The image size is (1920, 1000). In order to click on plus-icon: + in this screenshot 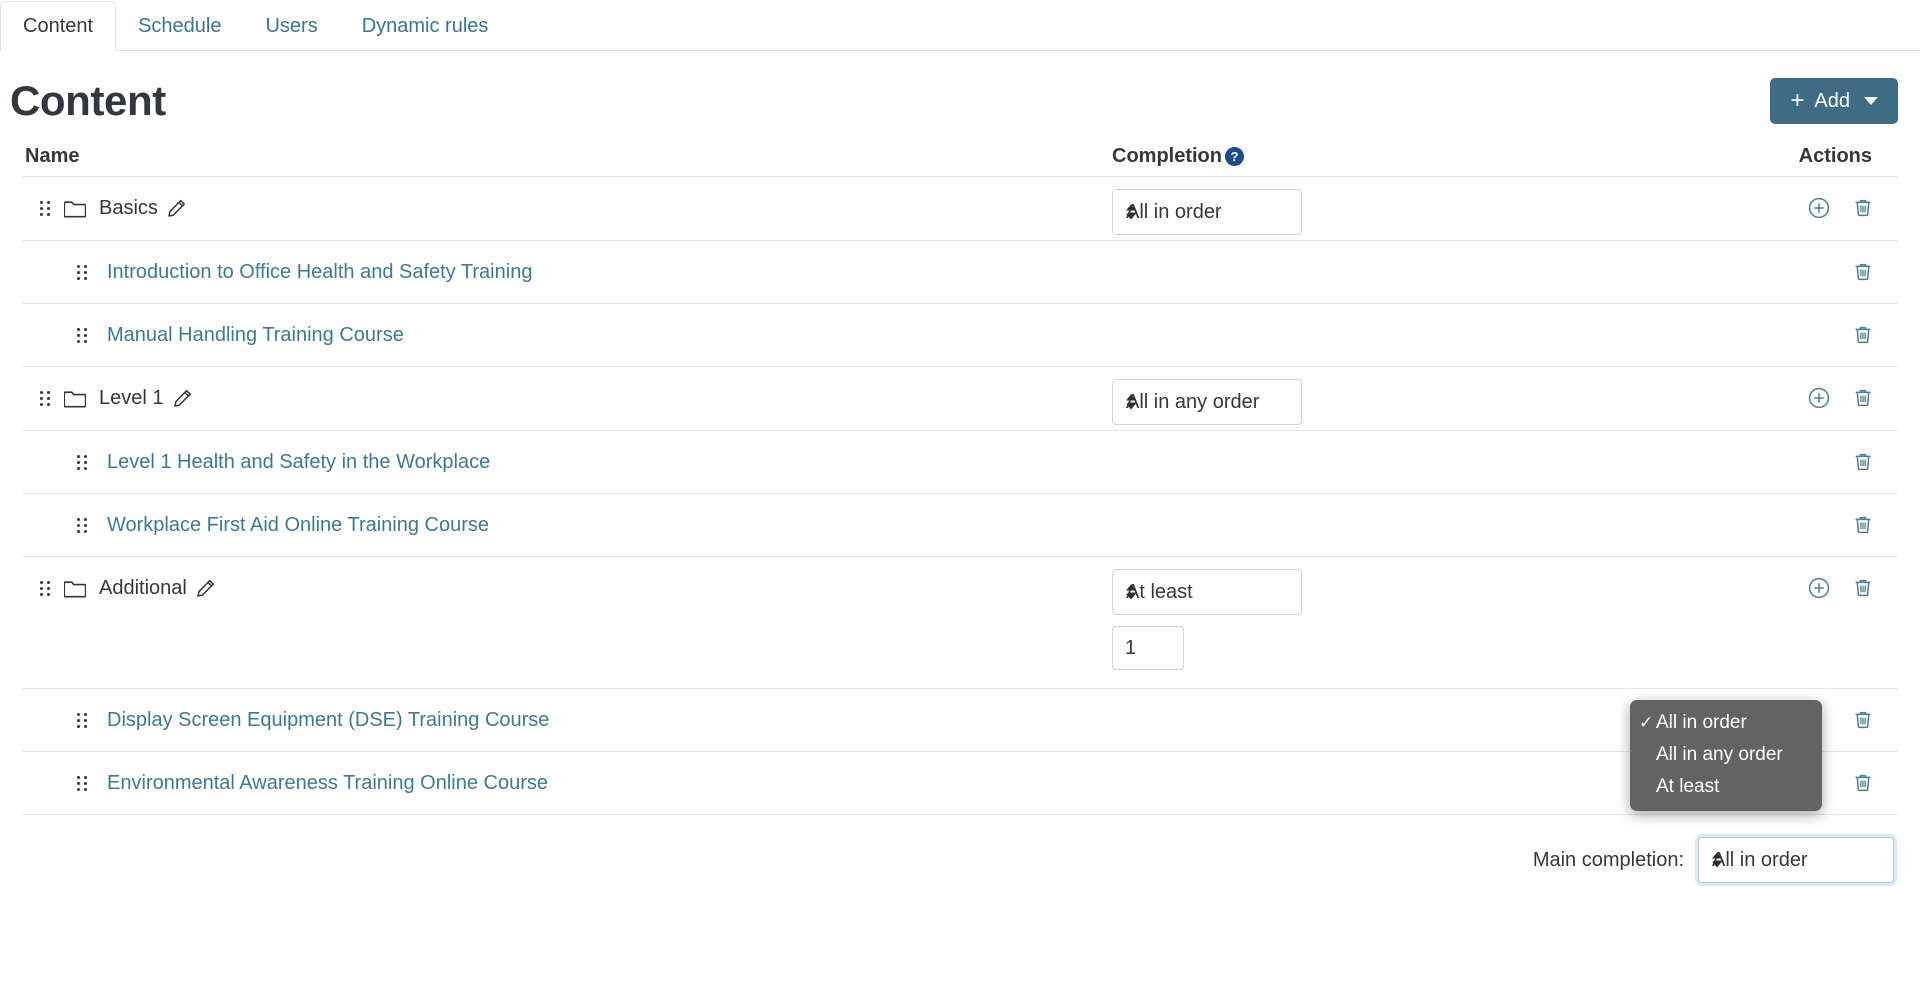, I will do `click(1797, 100)`.